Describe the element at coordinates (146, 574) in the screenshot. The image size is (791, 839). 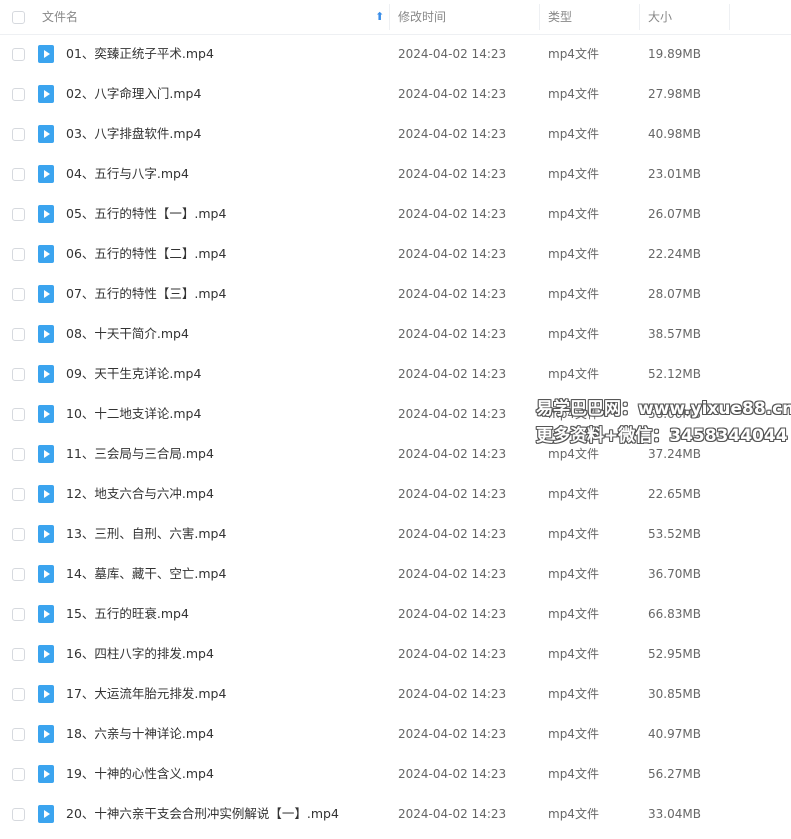
I see `file-name: 14、墓库、藏干、空亡.mp4` at that location.